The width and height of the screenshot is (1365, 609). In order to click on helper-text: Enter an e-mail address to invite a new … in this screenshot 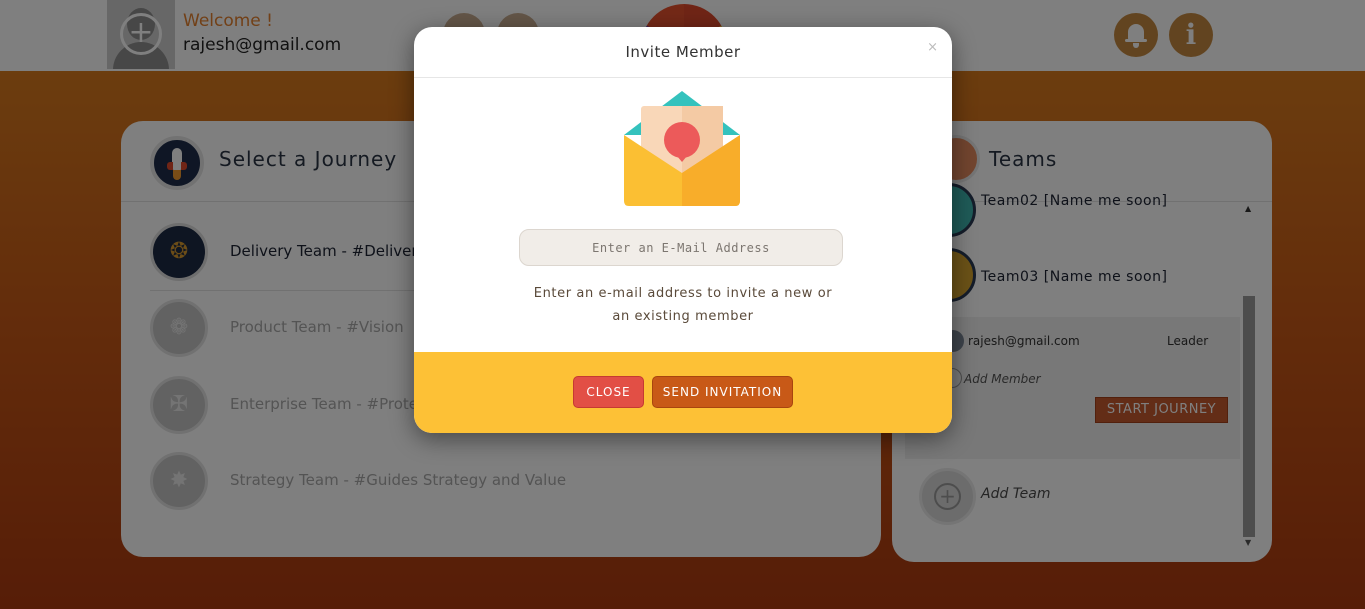, I will do `click(683, 305)`.